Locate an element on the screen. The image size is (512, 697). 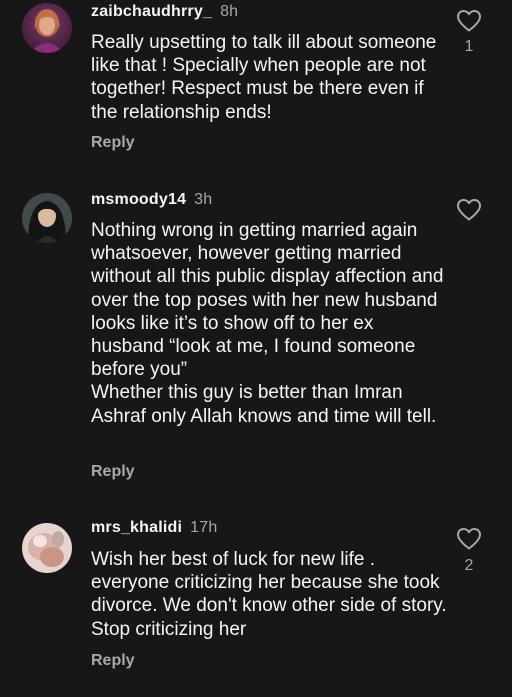
username-link: zaibchaudhrry_ is located at coordinates (151, 11).